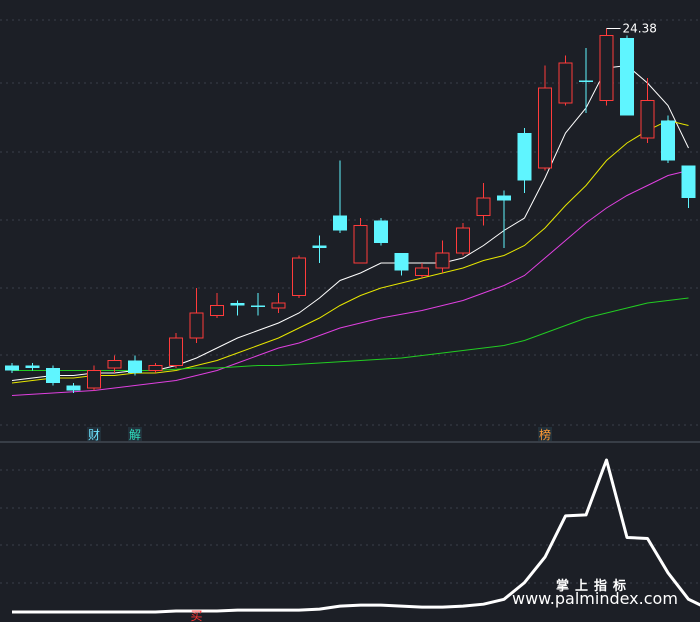 The width and height of the screenshot is (700, 622). I want to click on high-label: 24.38, so click(640, 29).